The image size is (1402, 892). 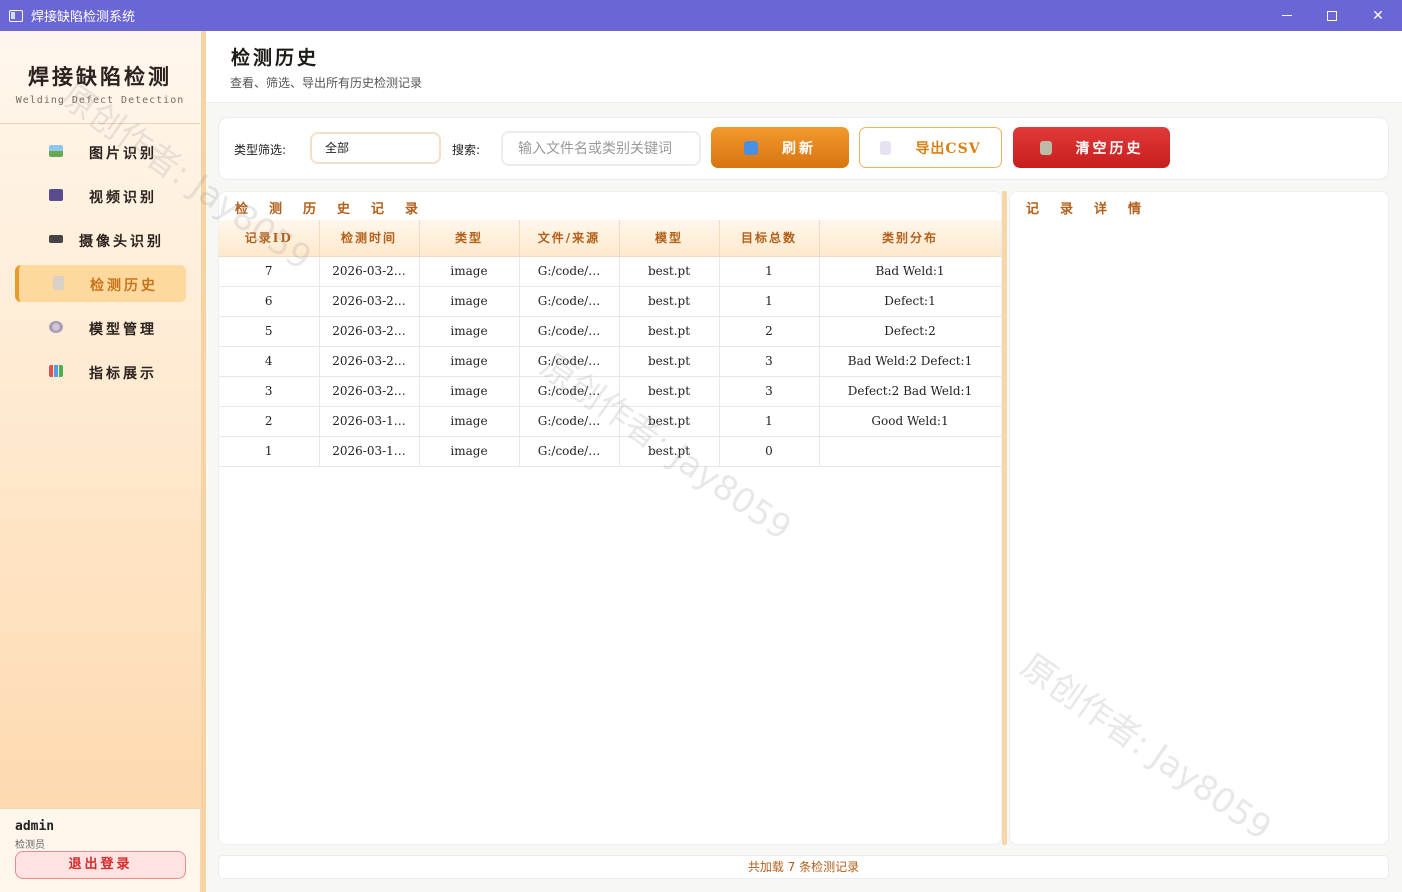 I want to click on type-filter-select: 全部, so click(x=375, y=148).